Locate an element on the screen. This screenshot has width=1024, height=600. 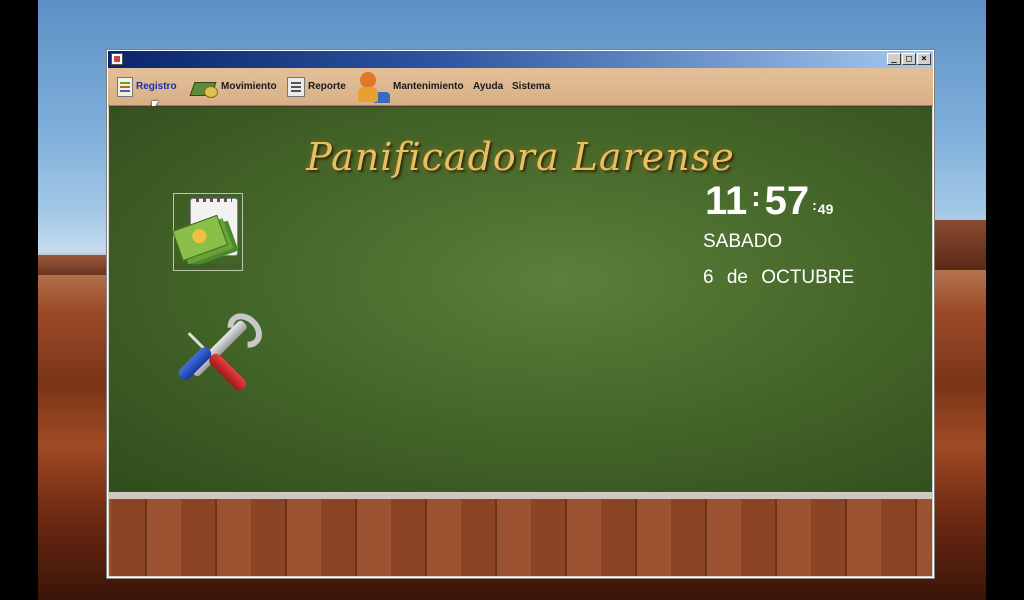
menu-movimiento: Movimiento is located at coordinates (234, 86).